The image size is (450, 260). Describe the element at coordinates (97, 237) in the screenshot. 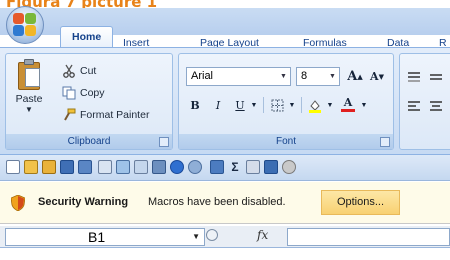

I see `name-box-value: B1` at that location.